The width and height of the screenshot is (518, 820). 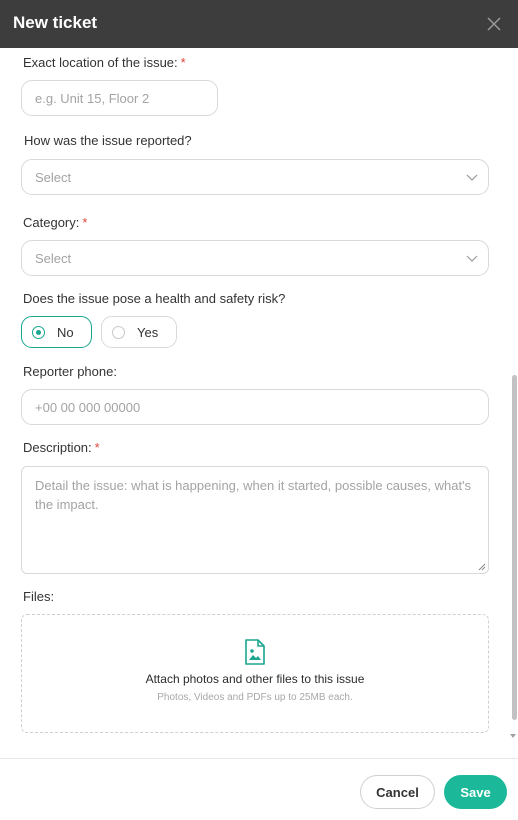 I want to click on reported-placeholder: Select, so click(x=53, y=177).